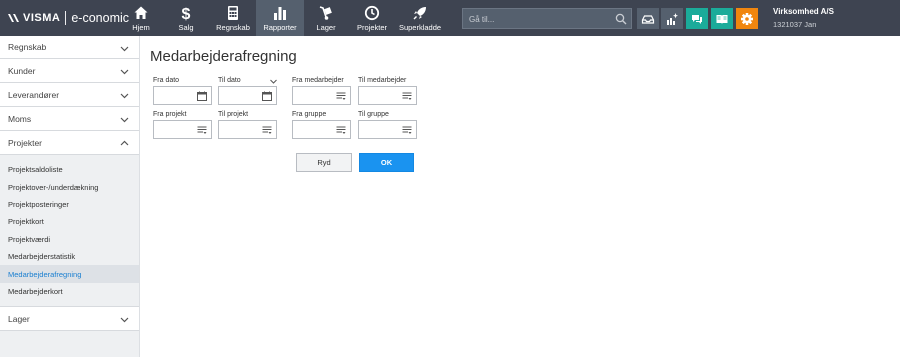  I want to click on til-projekt-input, so click(239, 131).